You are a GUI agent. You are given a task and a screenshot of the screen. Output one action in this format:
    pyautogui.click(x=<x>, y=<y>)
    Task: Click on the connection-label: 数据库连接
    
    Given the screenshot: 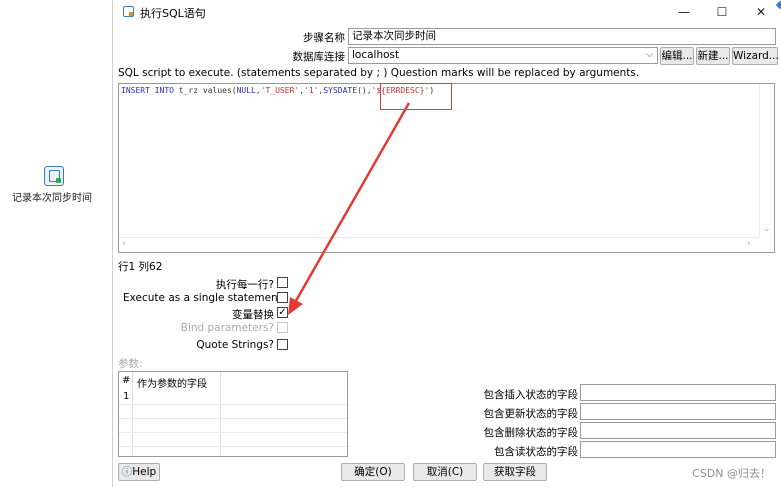 What is the action you would take?
    pyautogui.click(x=319, y=57)
    